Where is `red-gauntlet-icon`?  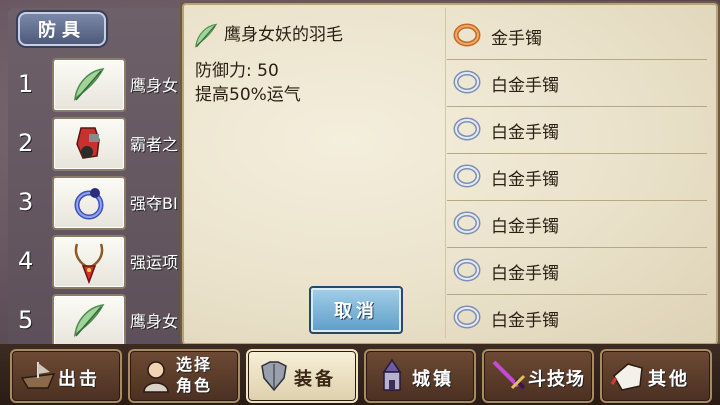
red-gauntlet-icon is located at coordinates (88, 143).